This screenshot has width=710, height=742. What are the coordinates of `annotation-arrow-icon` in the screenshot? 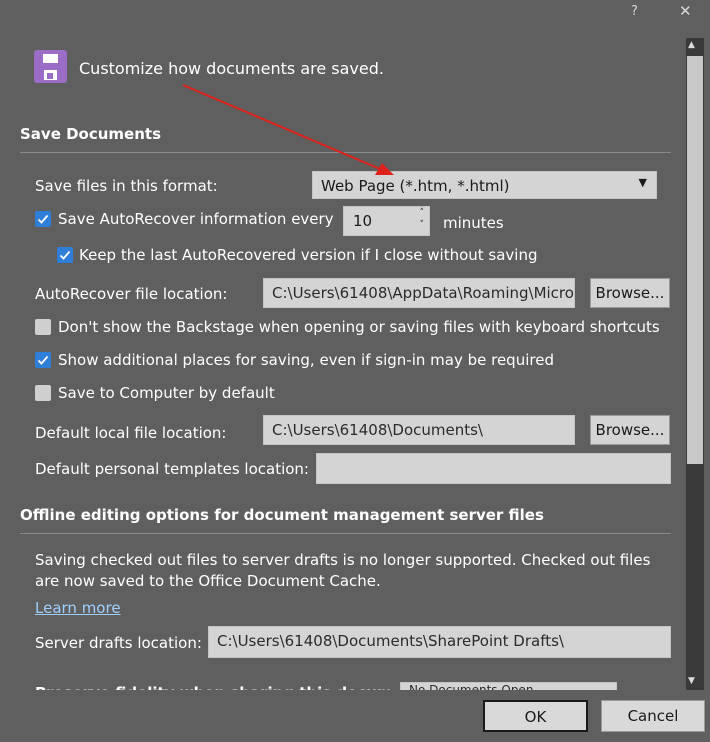 It's located at (288, 129).